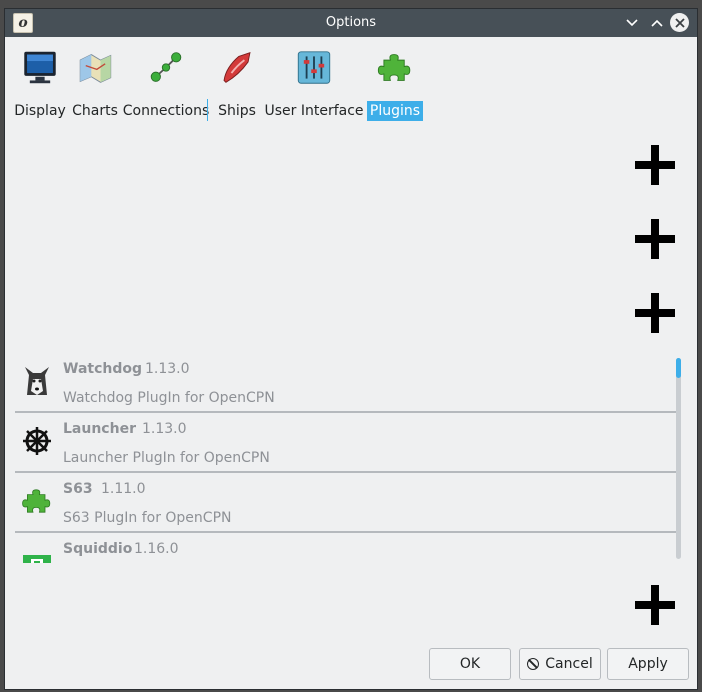 The width and height of the screenshot is (702, 692). What do you see at coordinates (169, 398) in the screenshot?
I see `plugin-description: Watchdog PlugIn for OpenCPN` at bounding box center [169, 398].